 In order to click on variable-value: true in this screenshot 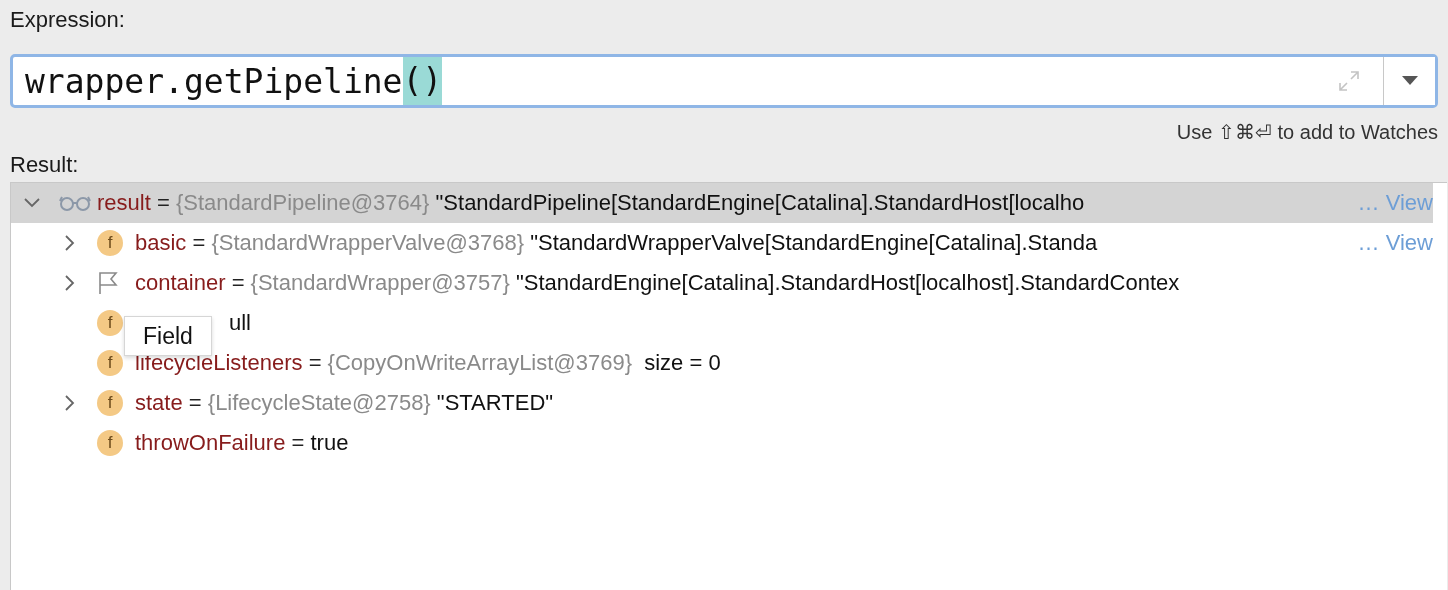, I will do `click(329, 443)`.